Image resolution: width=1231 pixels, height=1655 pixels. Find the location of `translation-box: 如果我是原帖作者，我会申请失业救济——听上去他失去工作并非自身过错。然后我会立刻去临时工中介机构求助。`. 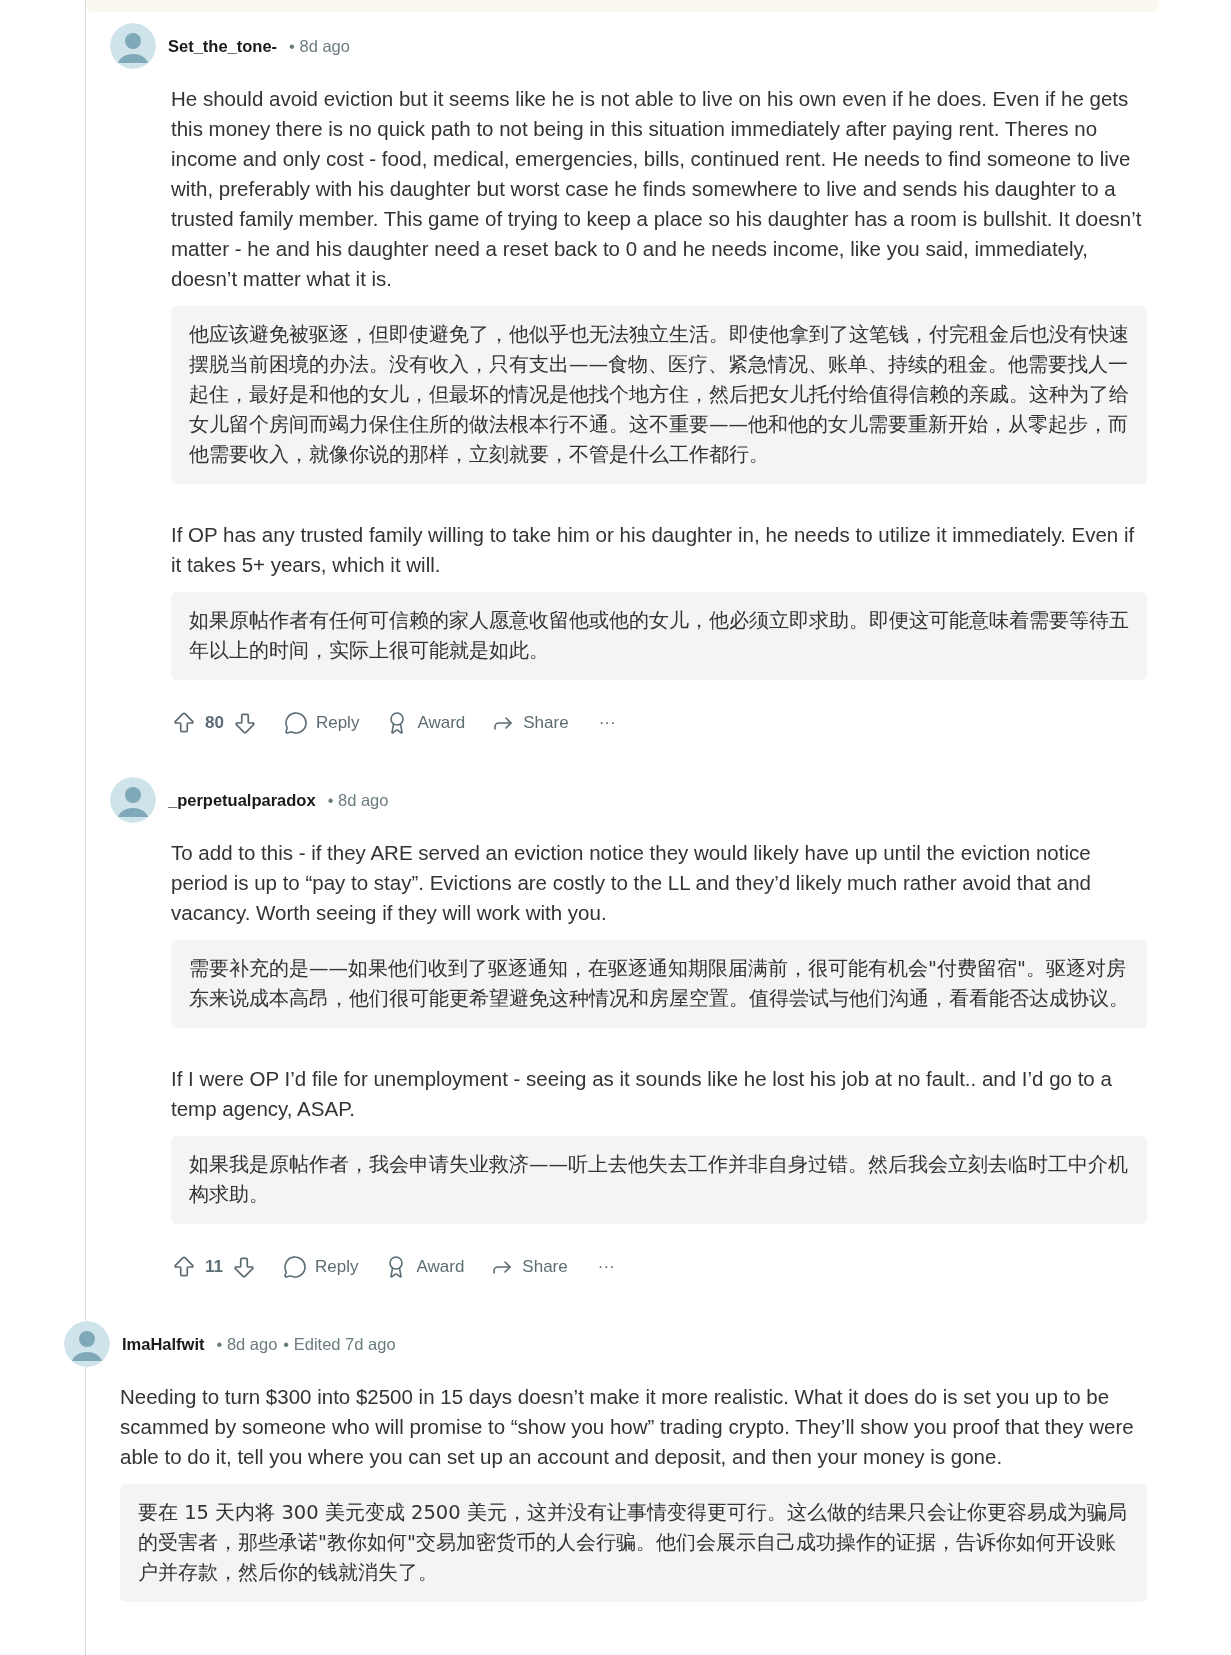

translation-box: 如果我是原帖作者，我会申请失业救济——听上去他失去工作并非自身过错。然后我会立刻去临时工中介机构求助。 is located at coordinates (659, 1180).